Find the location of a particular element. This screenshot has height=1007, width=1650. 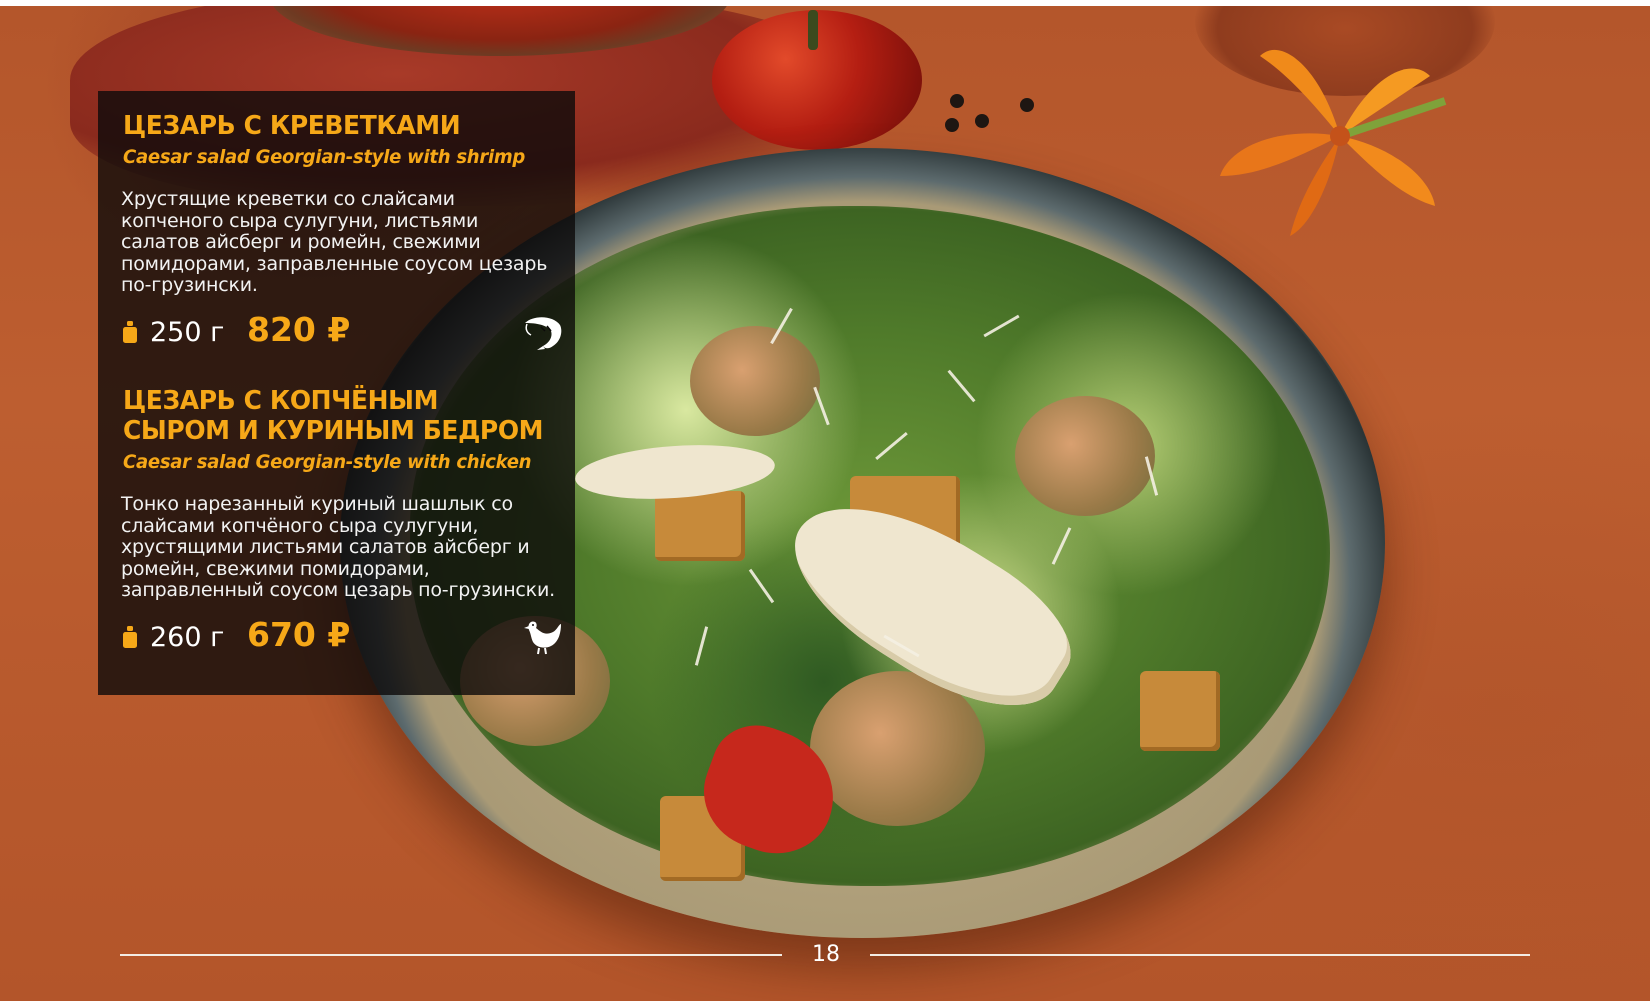

dish-title-ru: ЦЕЗАРЬ С КРЕВЕТКАМИ is located at coordinates (292, 126).